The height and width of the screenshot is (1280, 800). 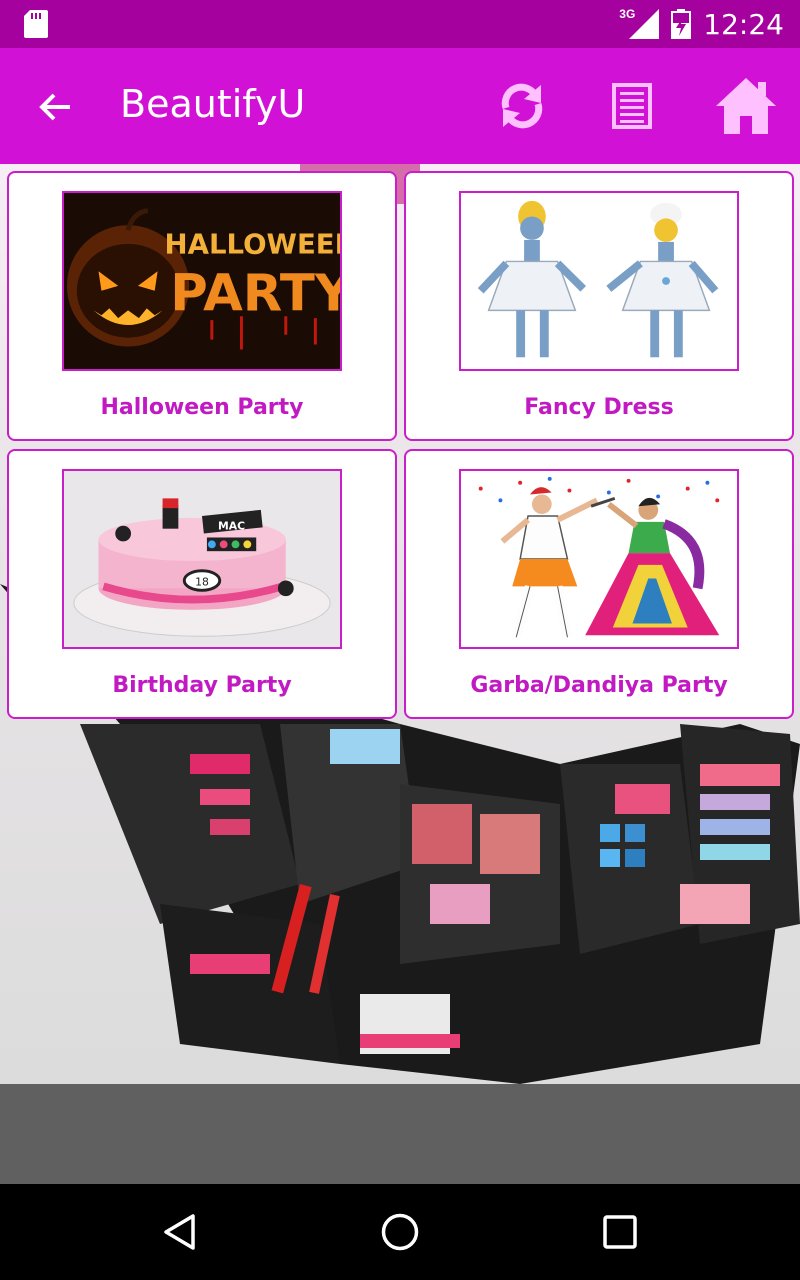 What do you see at coordinates (599, 407) in the screenshot?
I see `grid-item-label: Fancy Dress` at bounding box center [599, 407].